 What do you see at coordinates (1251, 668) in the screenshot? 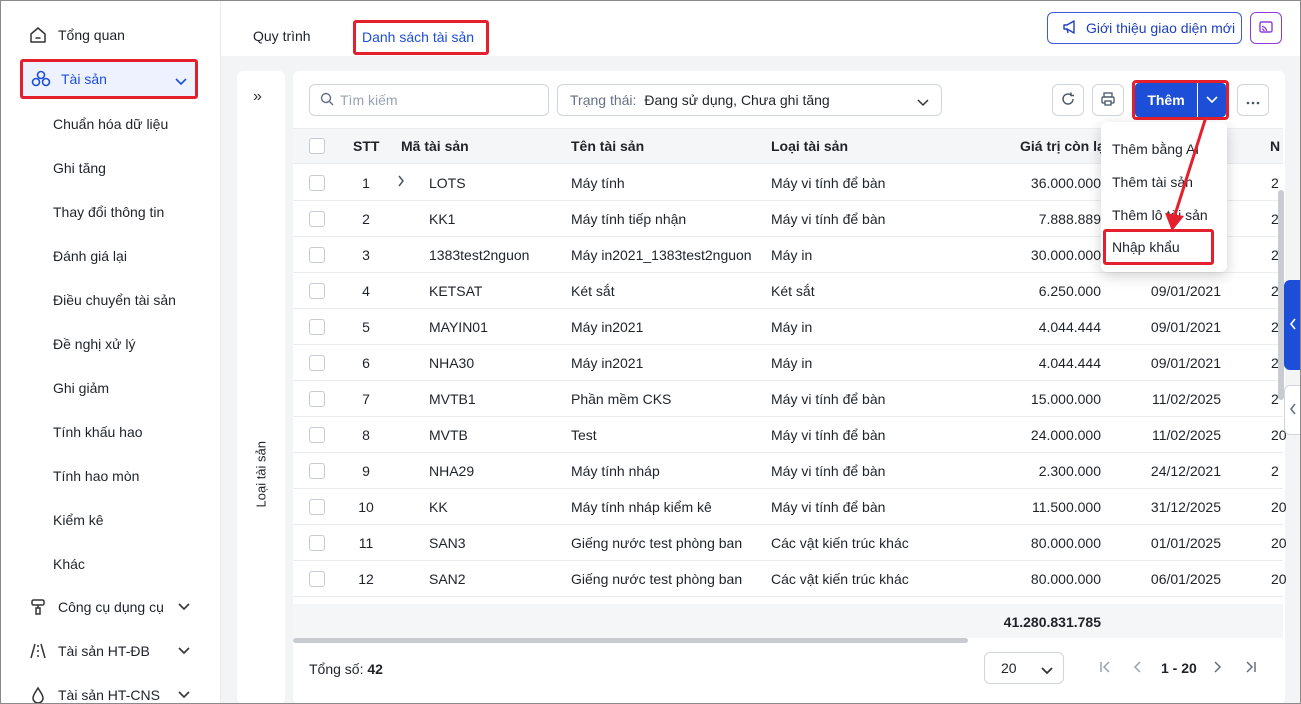
I see `last-page-icon` at bounding box center [1251, 668].